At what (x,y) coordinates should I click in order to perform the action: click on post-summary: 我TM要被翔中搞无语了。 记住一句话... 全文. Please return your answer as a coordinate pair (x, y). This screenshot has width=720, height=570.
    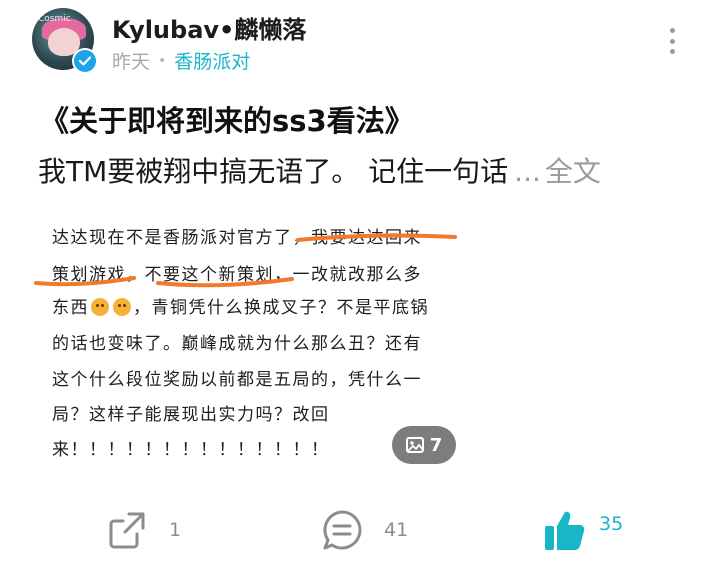
    Looking at the image, I should click on (363, 170).